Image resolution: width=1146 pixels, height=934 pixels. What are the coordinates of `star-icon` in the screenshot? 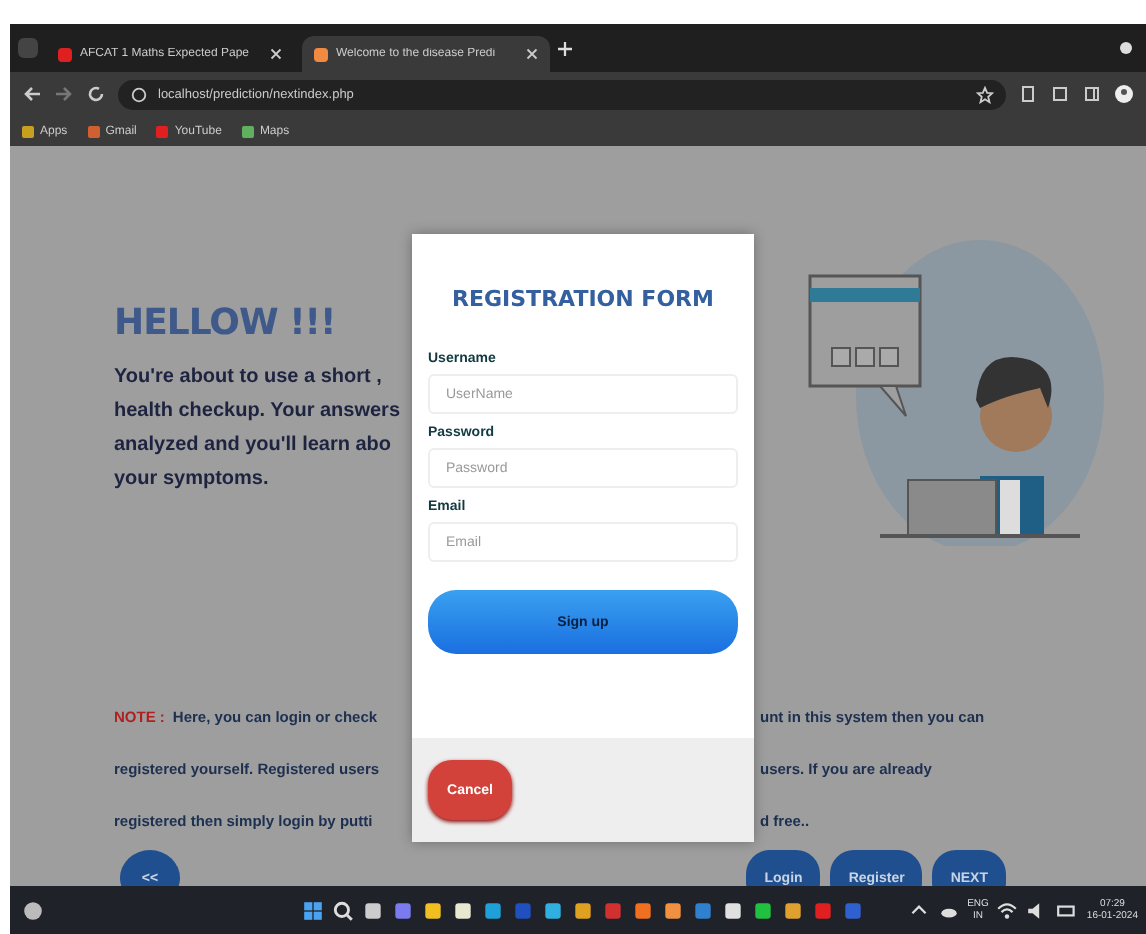 It's located at (985, 94).